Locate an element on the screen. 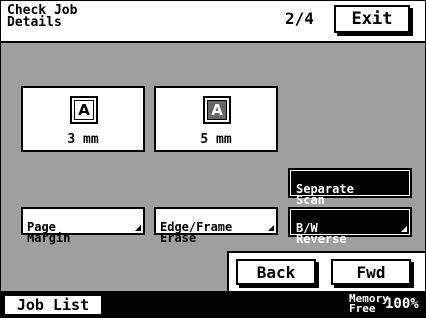 This screenshot has height=318, width=426. page-indicator: 2/4 is located at coordinates (299, 18).